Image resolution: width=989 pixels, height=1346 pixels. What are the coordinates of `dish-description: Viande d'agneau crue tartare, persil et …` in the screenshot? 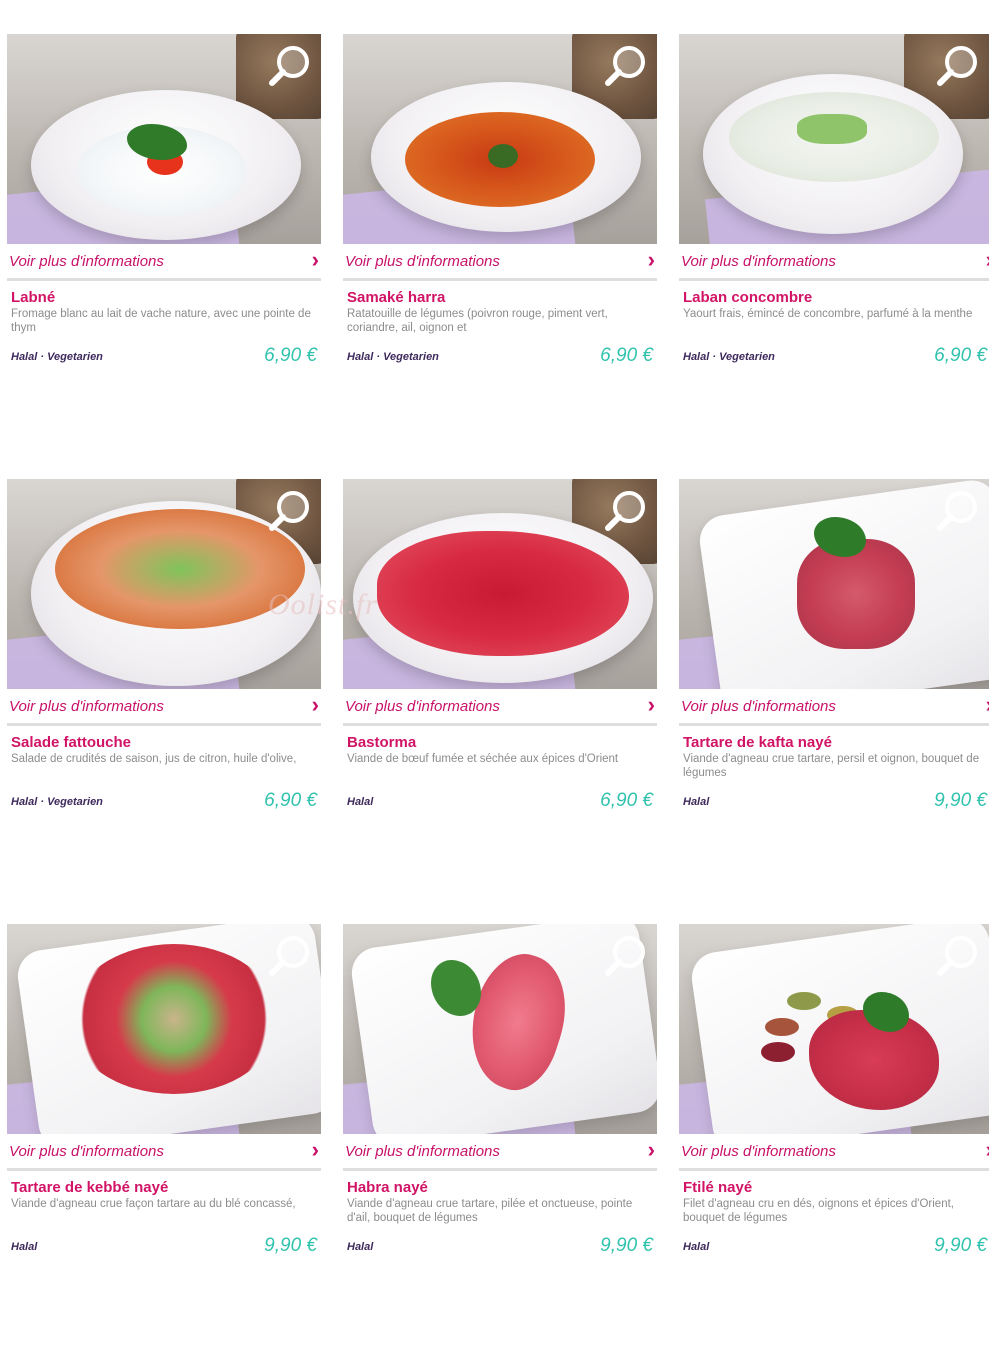 It's located at (831, 766).